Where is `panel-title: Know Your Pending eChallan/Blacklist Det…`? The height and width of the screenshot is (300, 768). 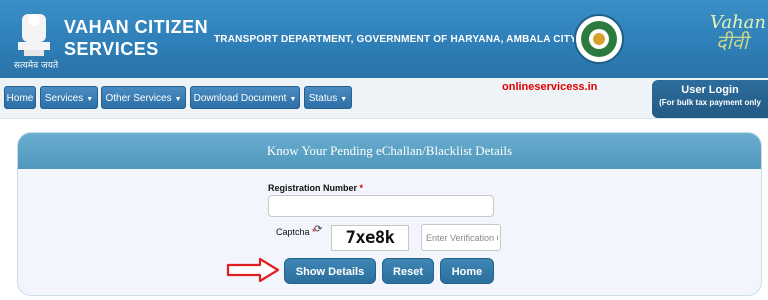
panel-title: Know Your Pending eChallan/Blacklist Det… is located at coordinates (389, 151).